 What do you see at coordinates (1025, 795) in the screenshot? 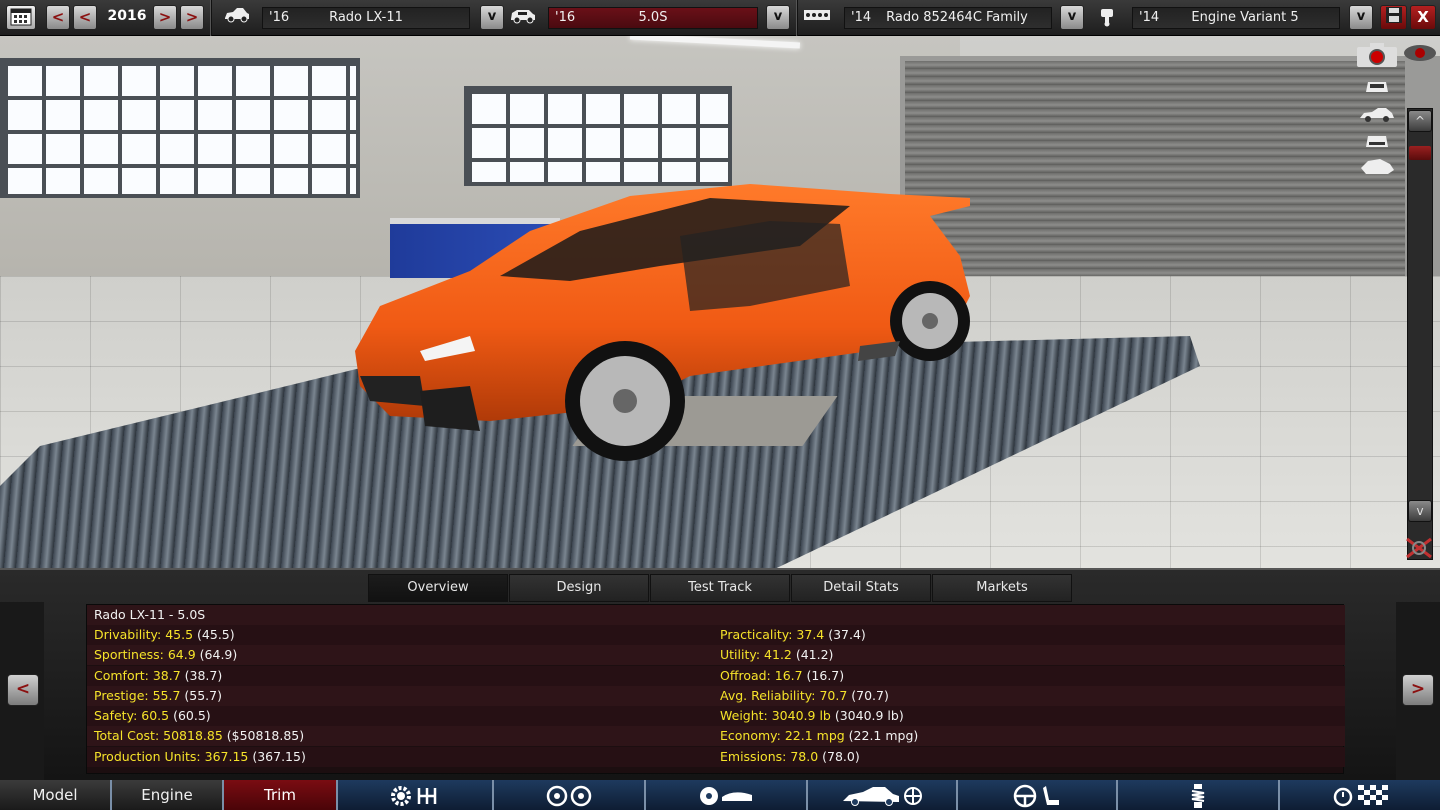
I see `steering-wheel-icon` at bounding box center [1025, 795].